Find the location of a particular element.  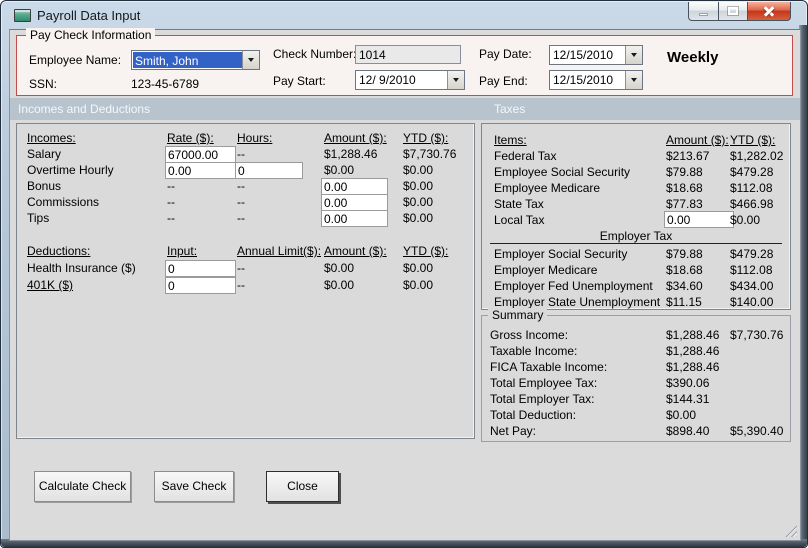

bonus-hours: -- is located at coordinates (241, 186).